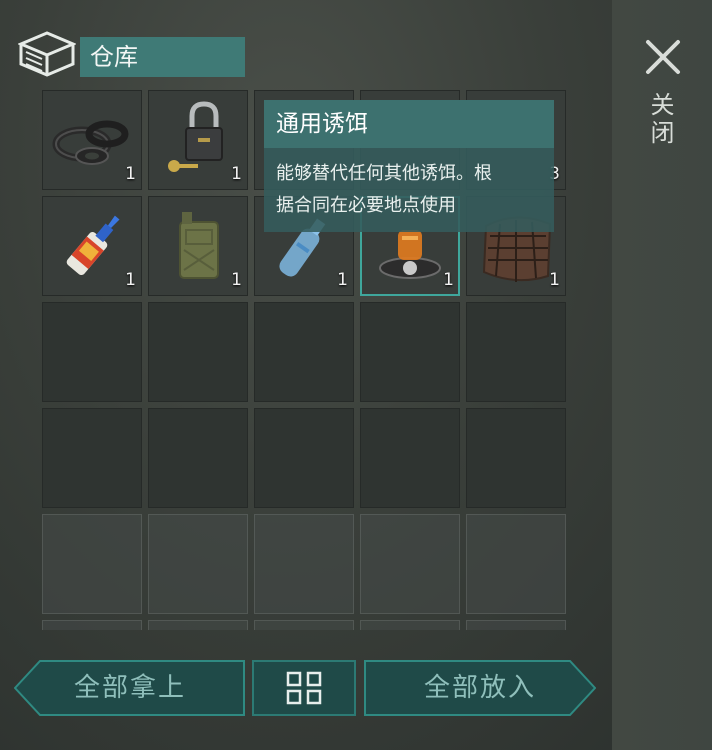  What do you see at coordinates (195, 136) in the screenshot?
I see `padlock-with-key-icon` at bounding box center [195, 136].